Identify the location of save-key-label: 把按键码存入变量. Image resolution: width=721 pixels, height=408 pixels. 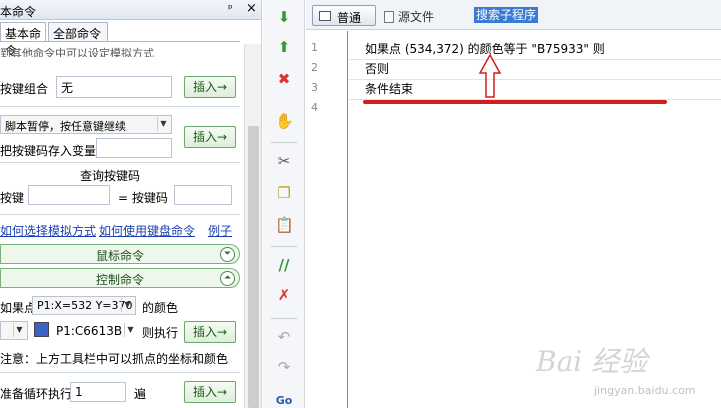
(48, 151).